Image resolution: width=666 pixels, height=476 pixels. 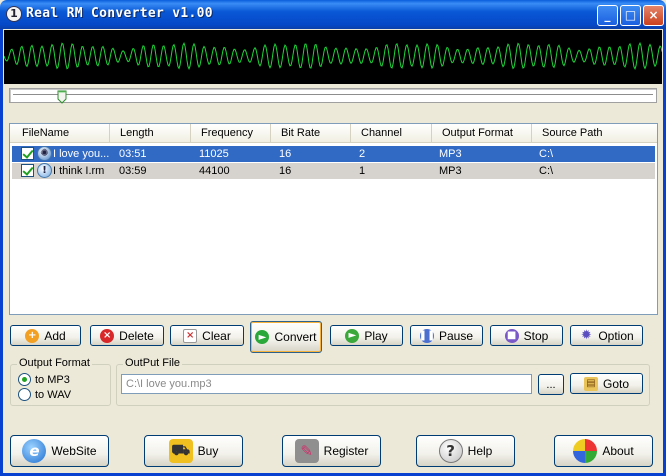 I want to click on register-button: ✎ Register, so click(x=331, y=451).